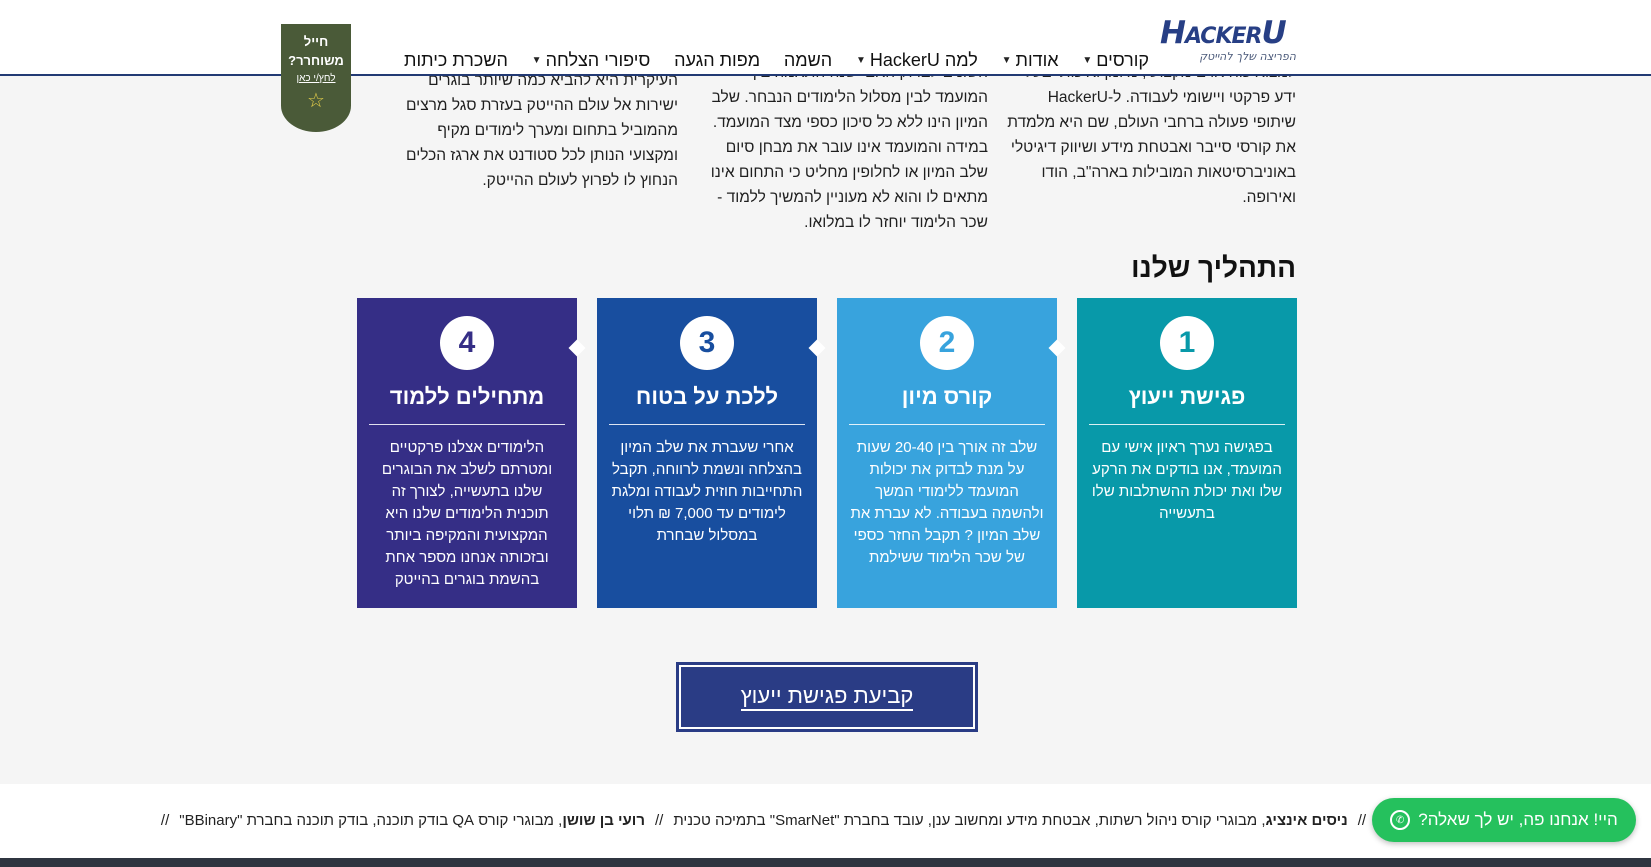  I want to click on star-icon: ☆, so click(316, 101).